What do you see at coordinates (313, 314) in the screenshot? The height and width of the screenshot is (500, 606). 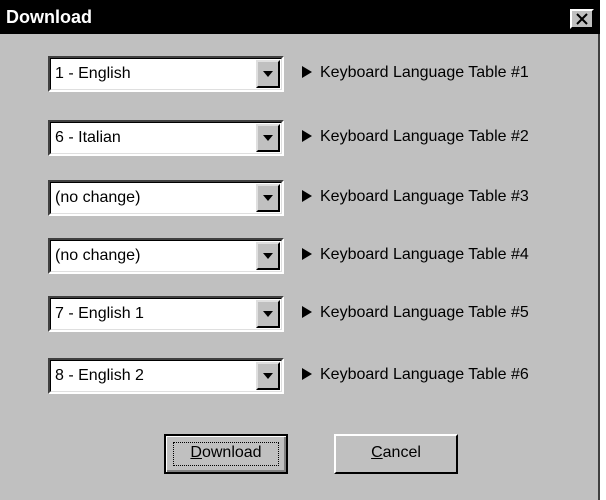 I see `language-row-5: 7 - English 1 Keyboard Language Table #5` at bounding box center [313, 314].